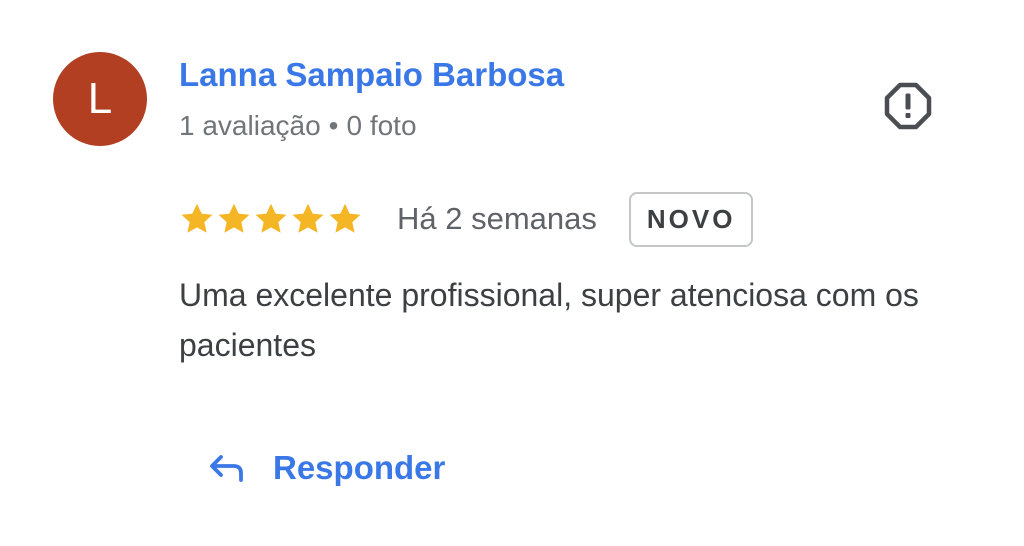 This screenshot has width=1024, height=546. I want to click on avatar-initial: L, so click(100, 98).